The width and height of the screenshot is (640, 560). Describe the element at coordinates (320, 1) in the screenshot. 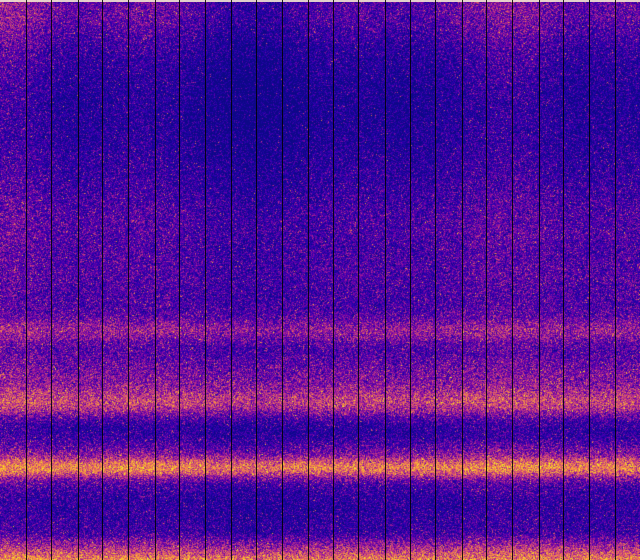

I see `top-edge-line` at that location.